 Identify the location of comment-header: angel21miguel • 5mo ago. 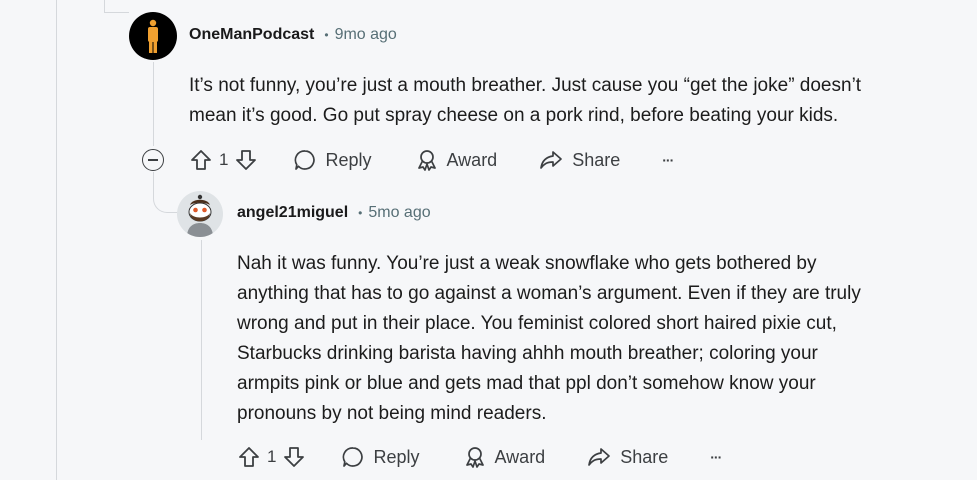
(334, 213).